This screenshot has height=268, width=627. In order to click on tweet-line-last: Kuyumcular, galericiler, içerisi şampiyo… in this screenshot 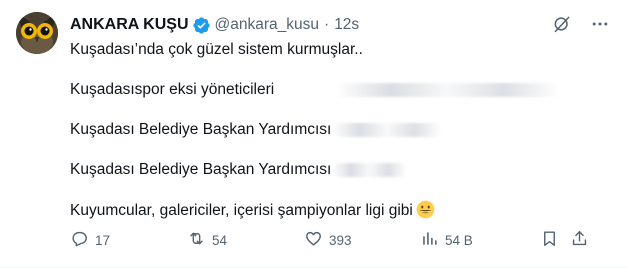, I will do `click(252, 210)`.